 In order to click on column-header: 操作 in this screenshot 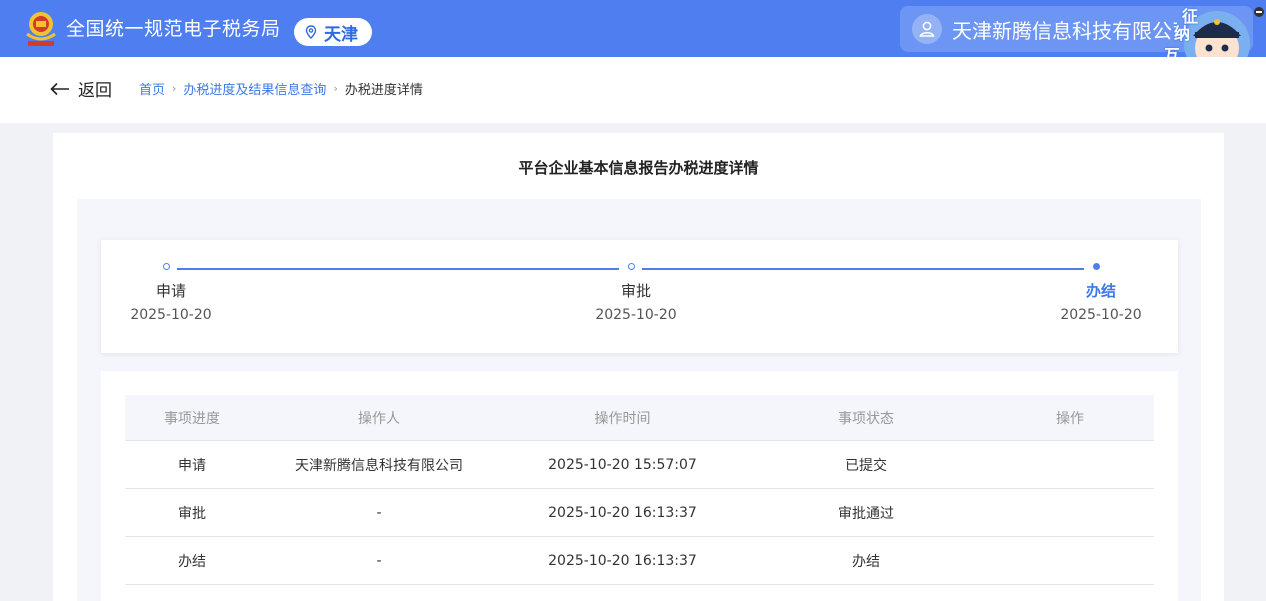, I will do `click(1070, 418)`.